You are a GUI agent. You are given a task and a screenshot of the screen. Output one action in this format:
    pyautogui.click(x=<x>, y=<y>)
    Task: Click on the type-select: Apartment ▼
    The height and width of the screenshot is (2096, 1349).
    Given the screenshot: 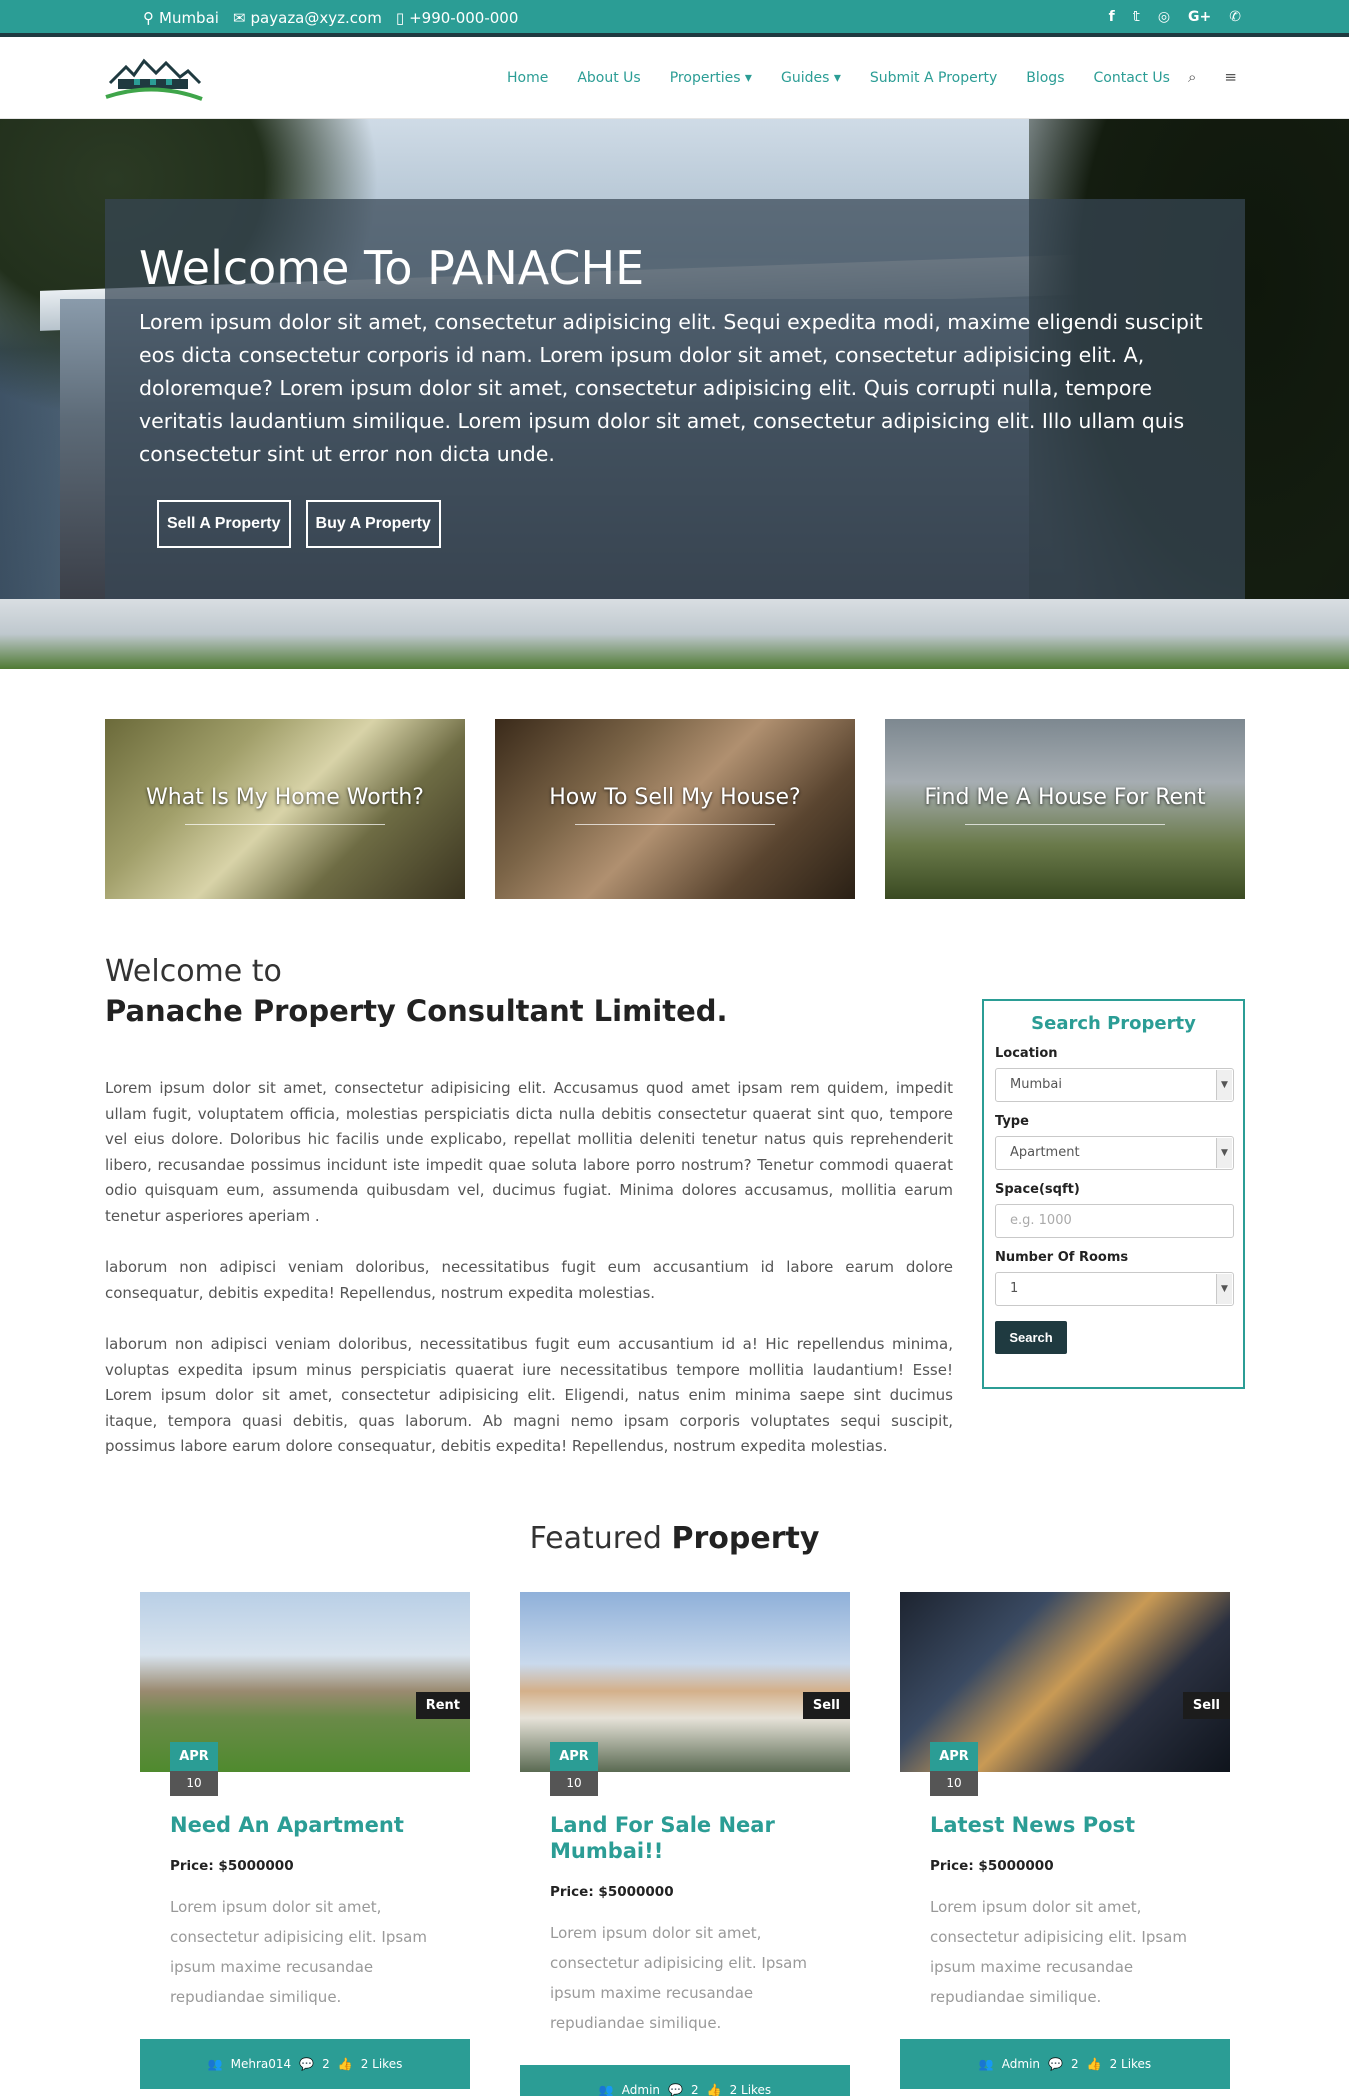 What is the action you would take?
    pyautogui.click(x=1114, y=1153)
    